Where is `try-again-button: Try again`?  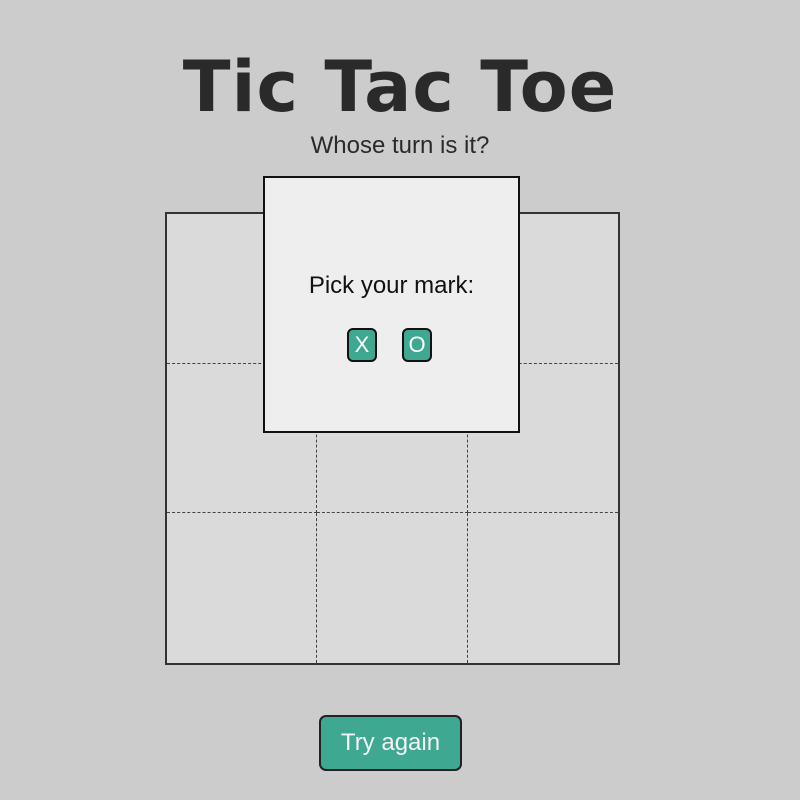 try-again-button: Try again is located at coordinates (390, 743).